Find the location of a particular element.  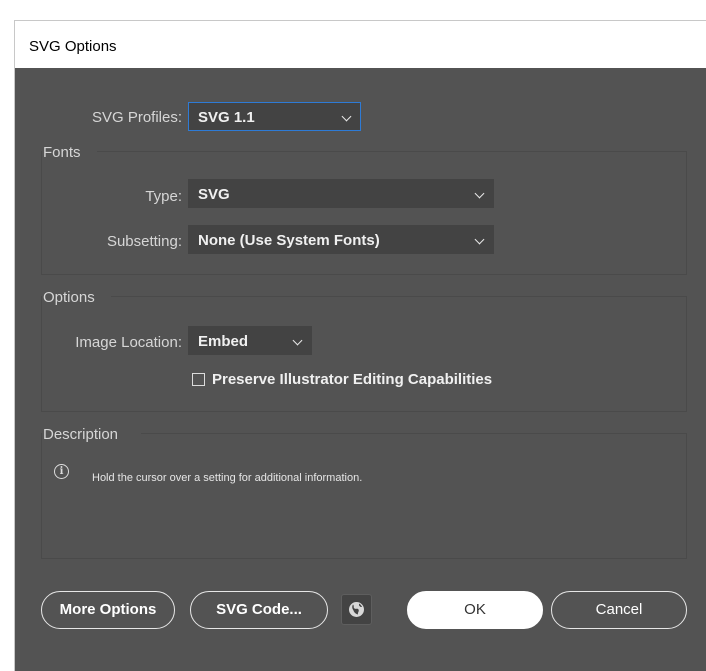

dialog-title: SVG Options is located at coordinates (73, 46).